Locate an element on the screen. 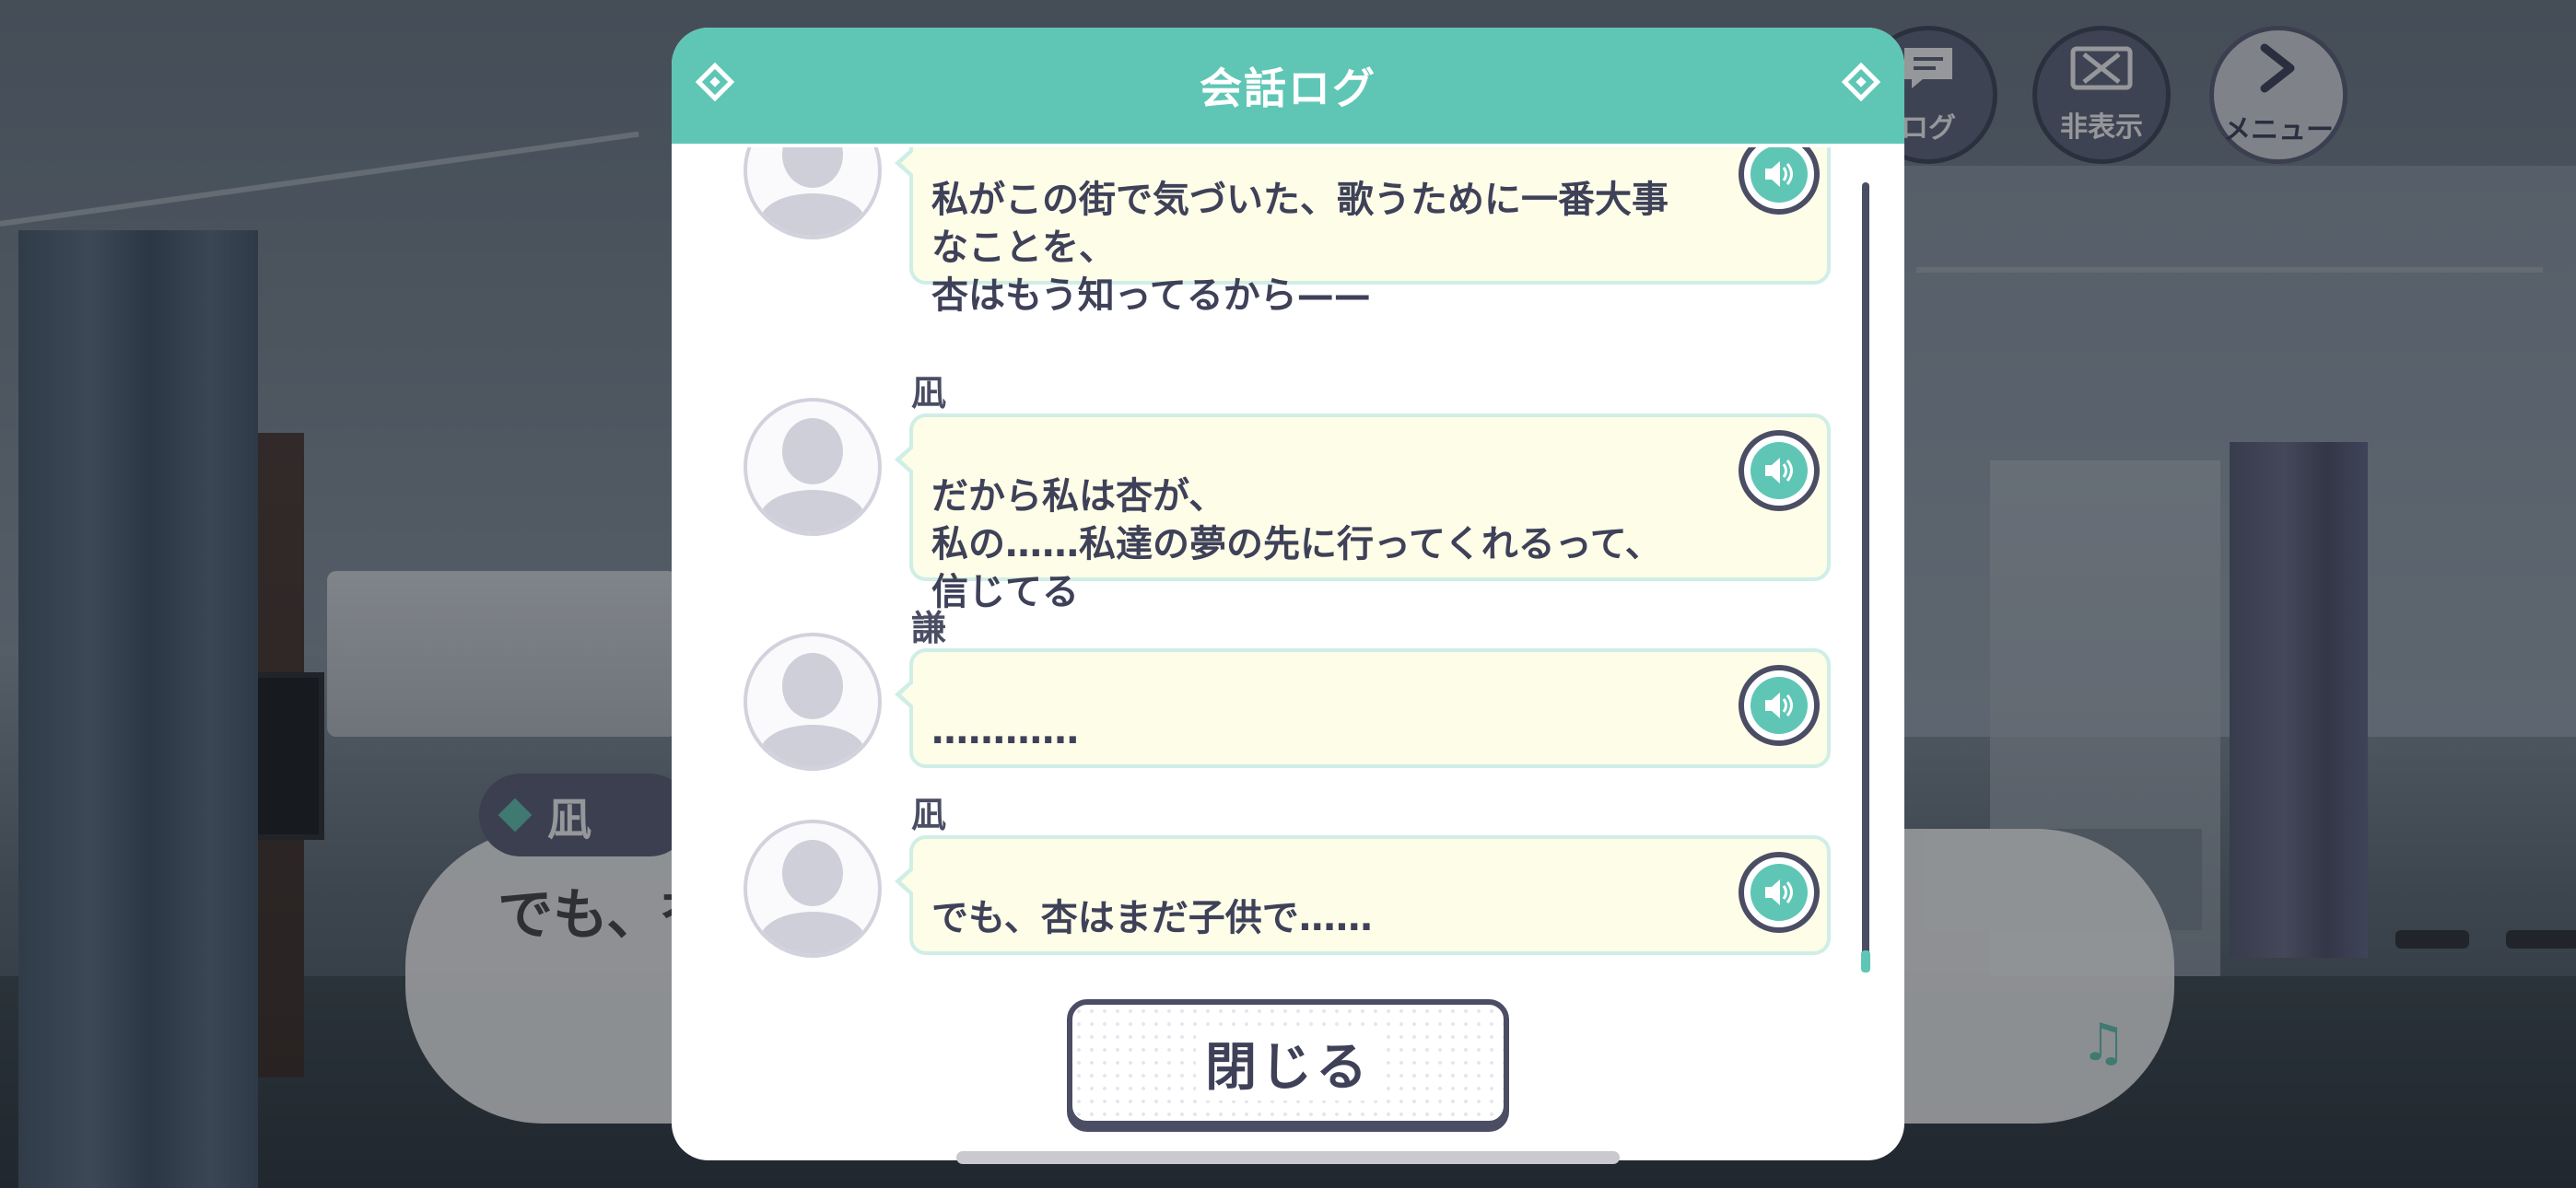 This screenshot has width=2576, height=1188. log-message-bubble: 私がこの街で気づいた、歌うために一番大事 なことを、 杏はもう知ってるから—— is located at coordinates (1363, 232).